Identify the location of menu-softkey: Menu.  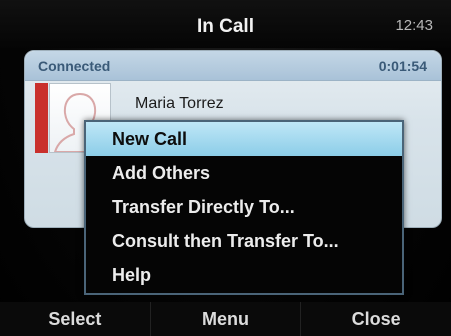
(225, 319).